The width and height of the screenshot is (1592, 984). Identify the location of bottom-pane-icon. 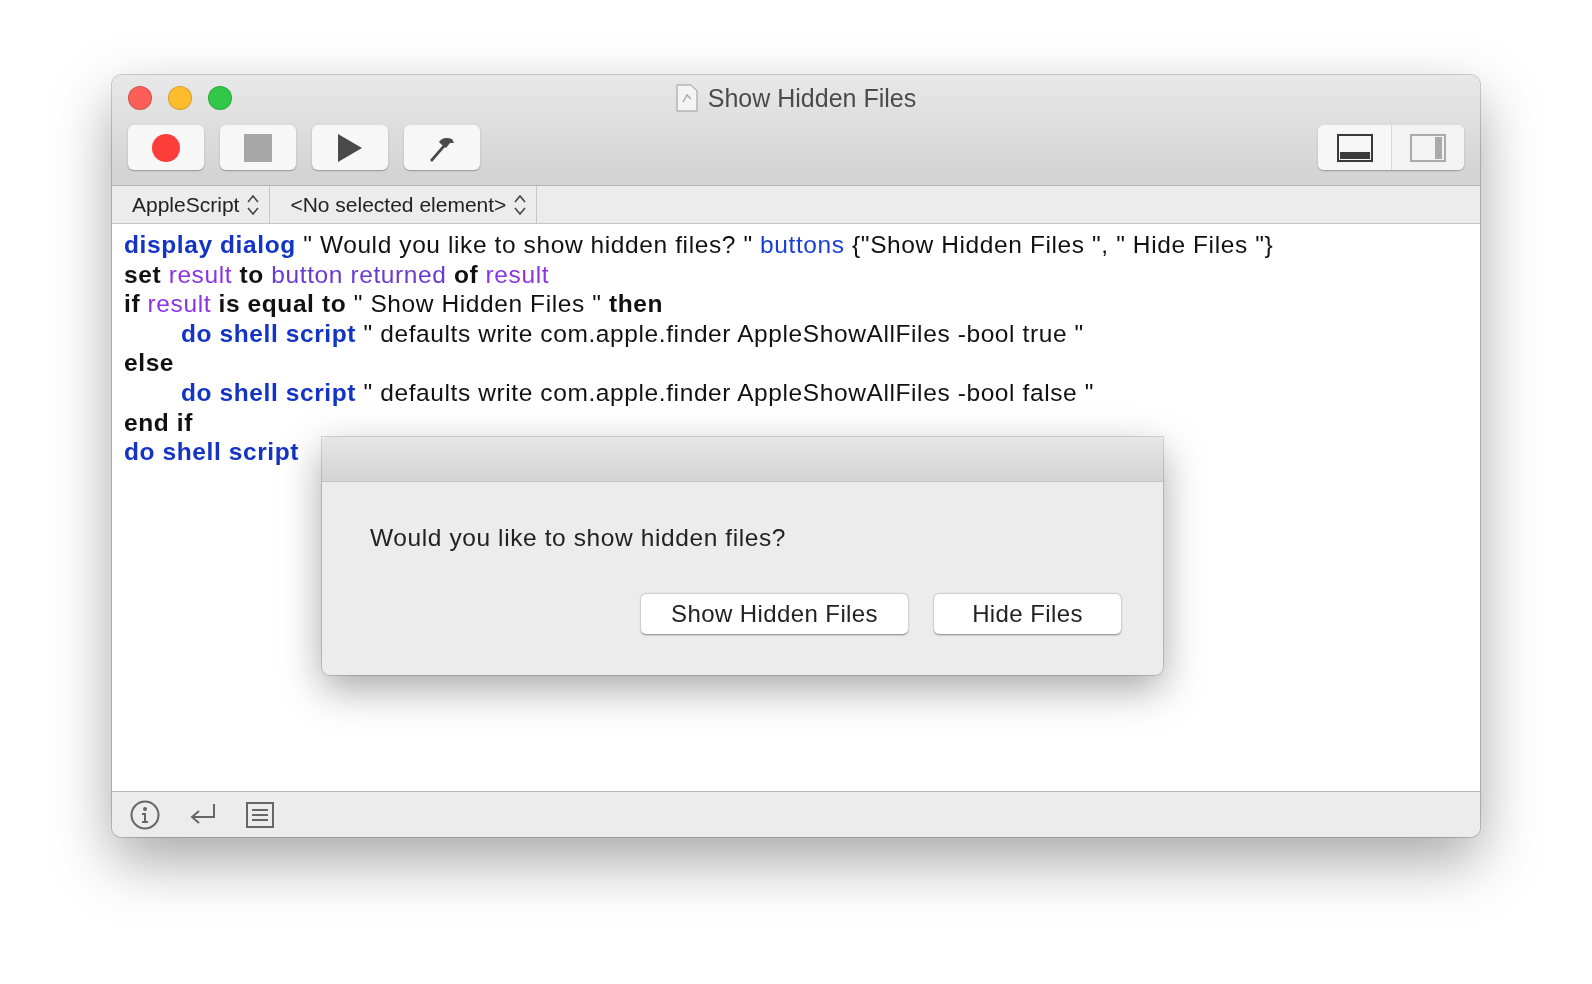
(1354, 147).